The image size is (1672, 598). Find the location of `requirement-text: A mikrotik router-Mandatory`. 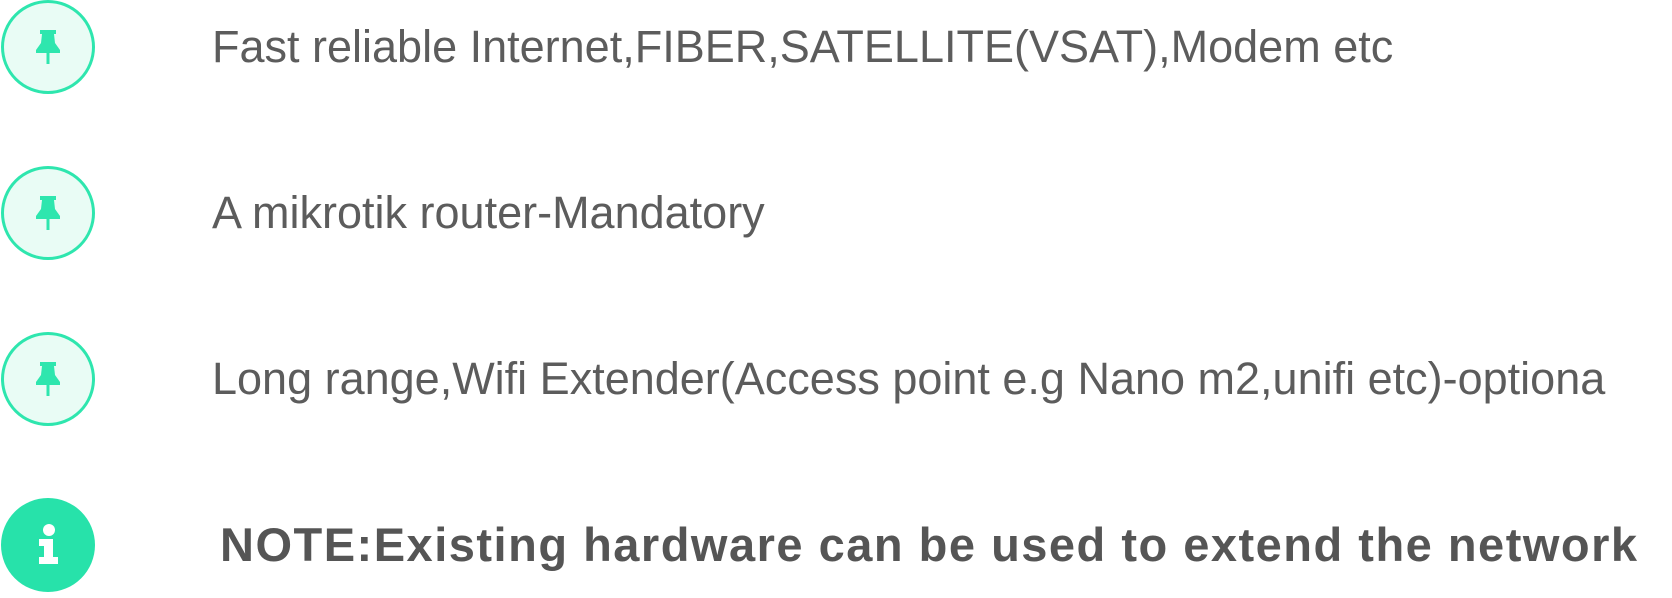

requirement-text: A mikrotik router-Mandatory is located at coordinates (488, 212).